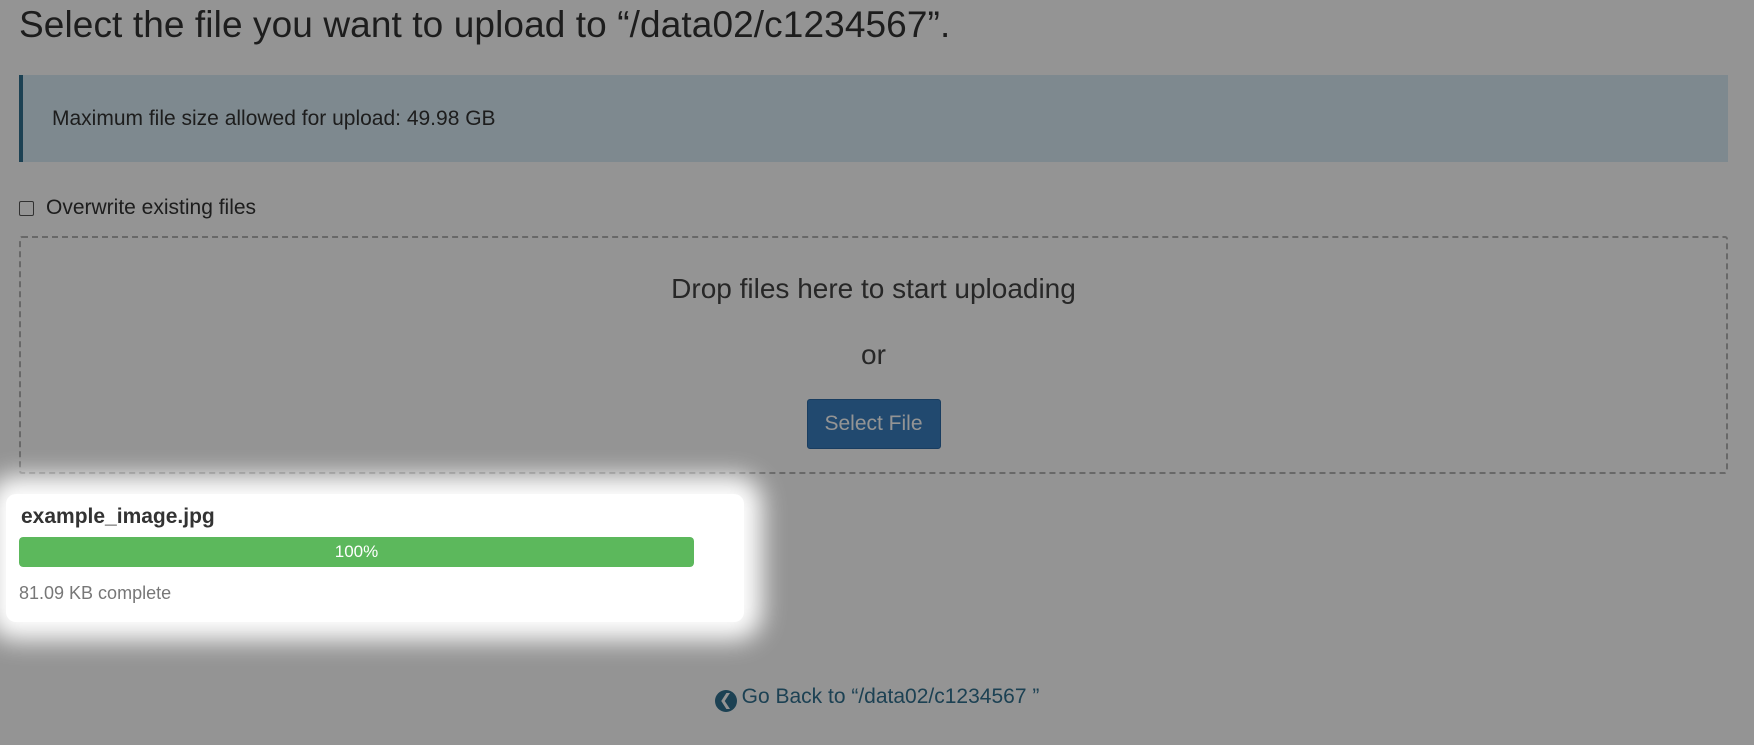 The image size is (1754, 745). What do you see at coordinates (118, 516) in the screenshot?
I see `upload-filename: example_image.jpg` at bounding box center [118, 516].